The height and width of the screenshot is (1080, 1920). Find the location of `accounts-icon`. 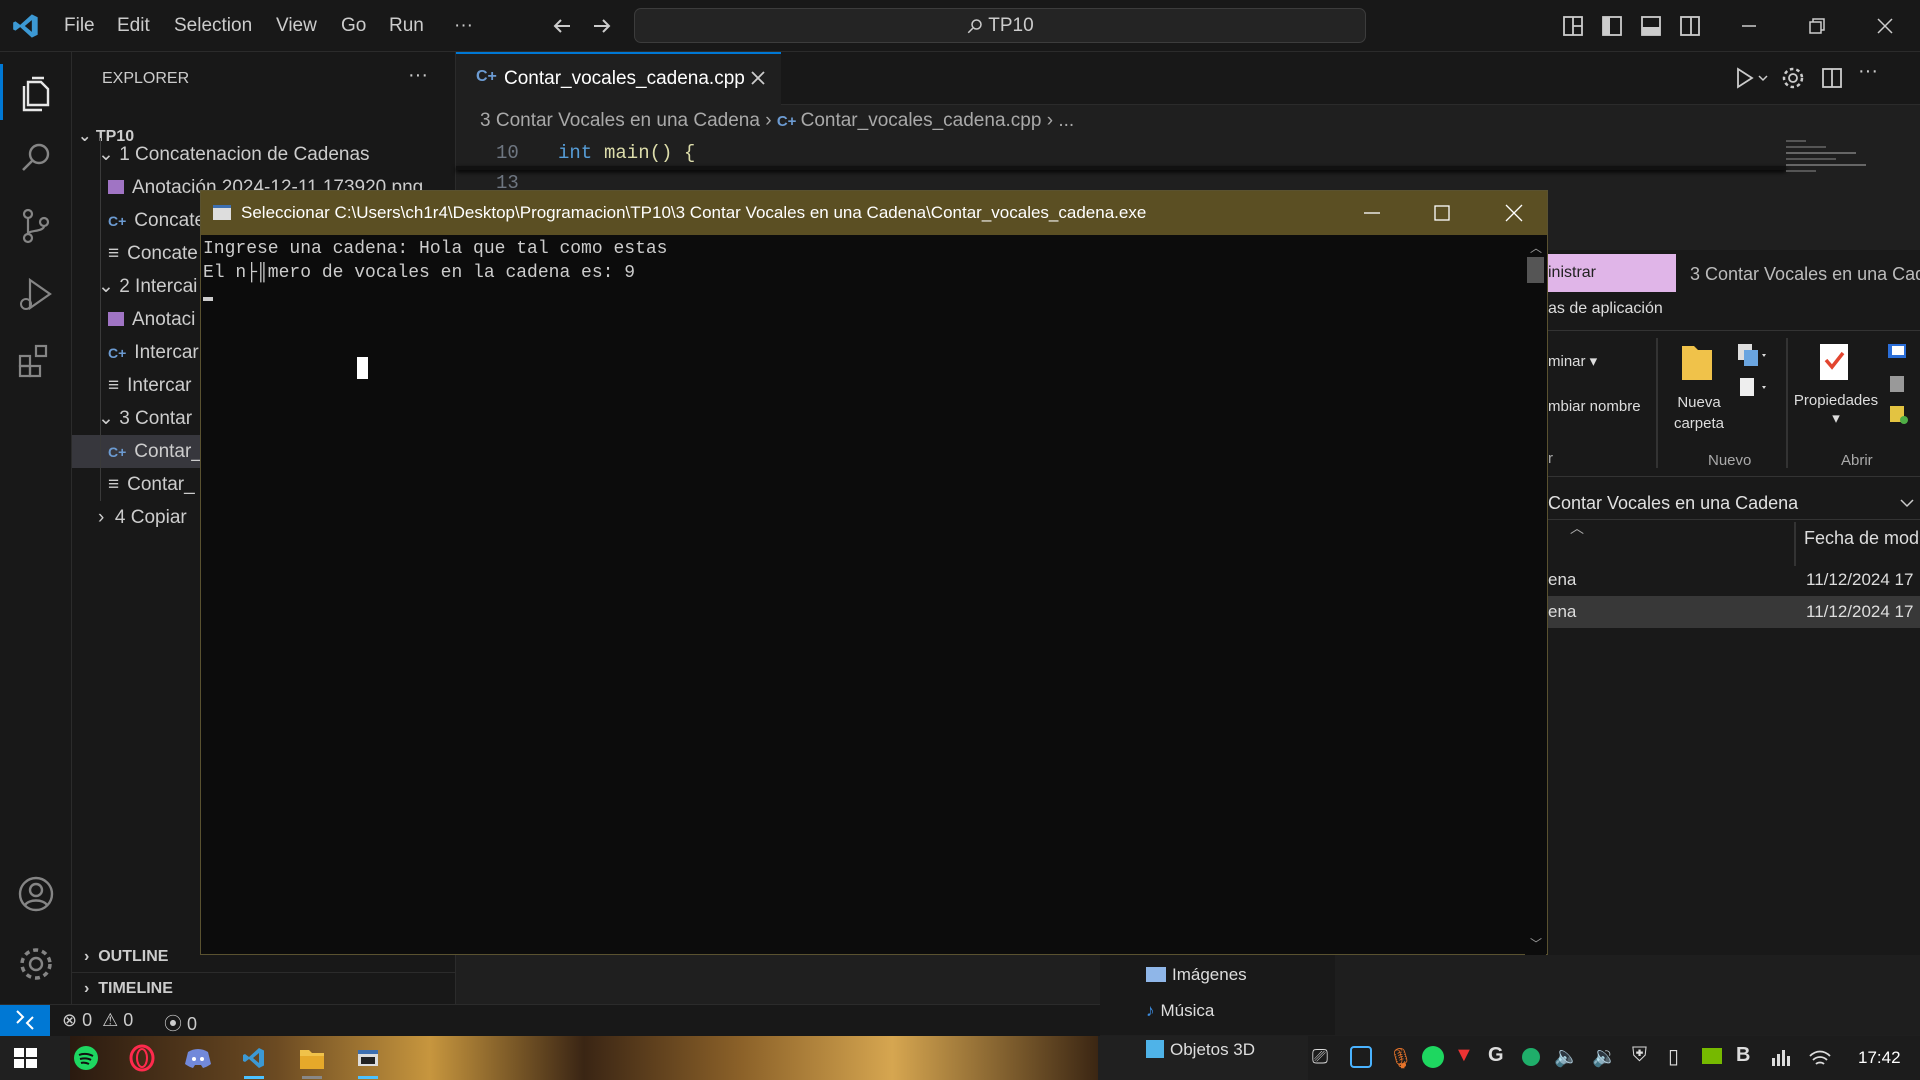

accounts-icon is located at coordinates (36, 894).